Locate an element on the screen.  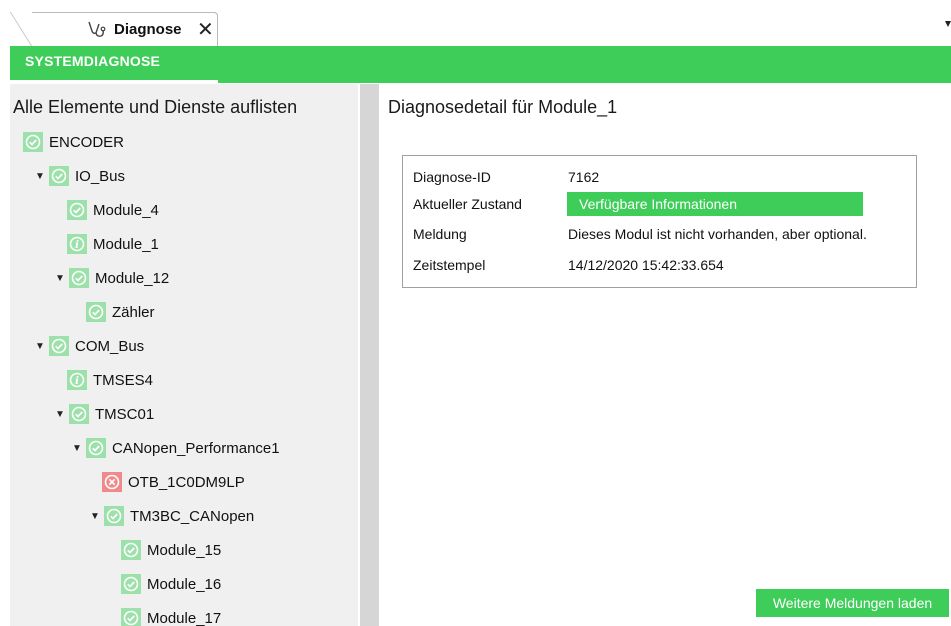
tree-item: ENCODER is located at coordinates (73, 142).